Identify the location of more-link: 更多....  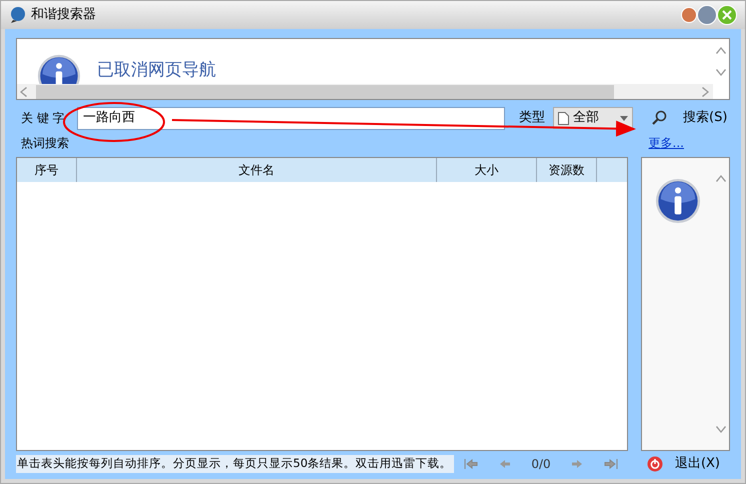
(666, 143).